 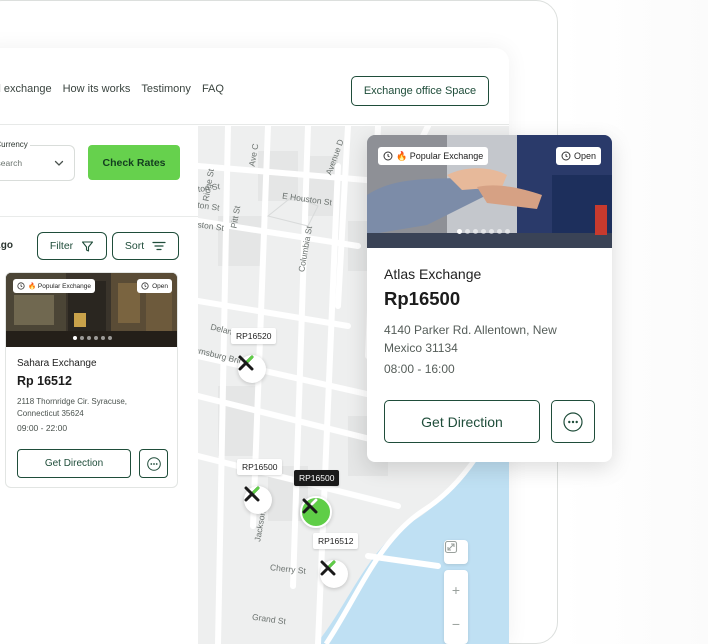 I want to click on exchange-office-space-button: Exchange office Space, so click(x=420, y=91).